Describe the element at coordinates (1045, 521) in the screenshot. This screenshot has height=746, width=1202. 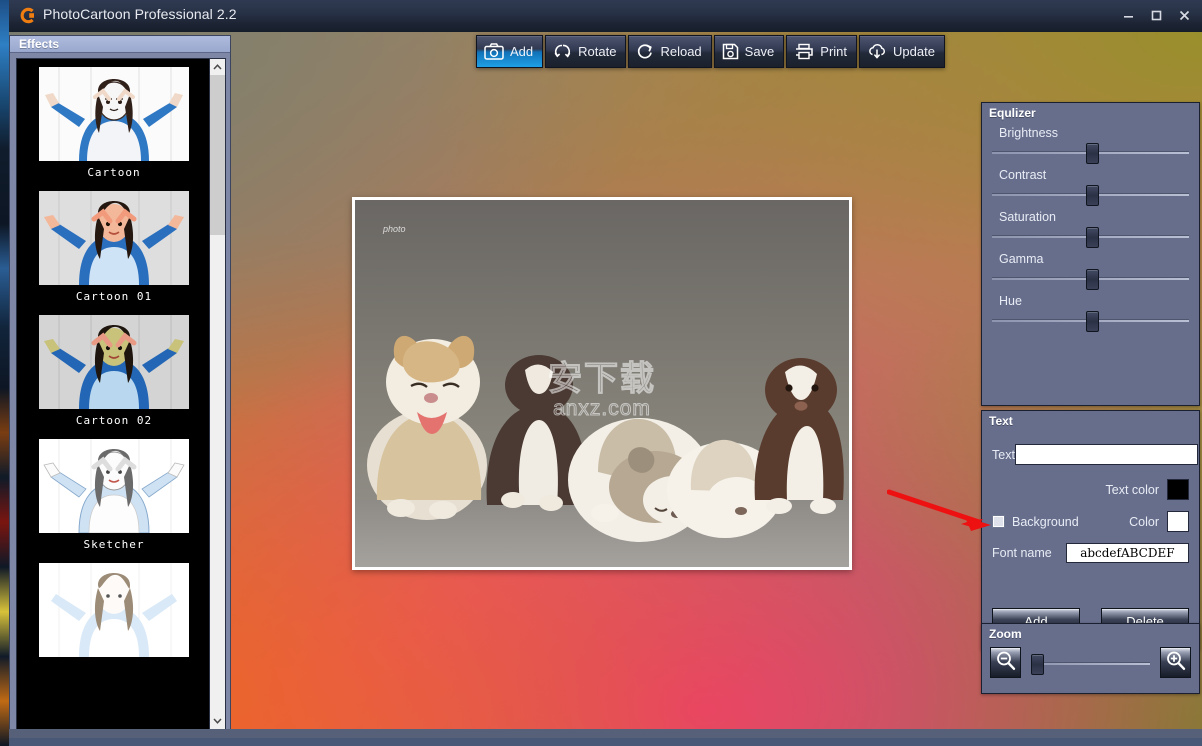
I see `background-label: Background` at that location.